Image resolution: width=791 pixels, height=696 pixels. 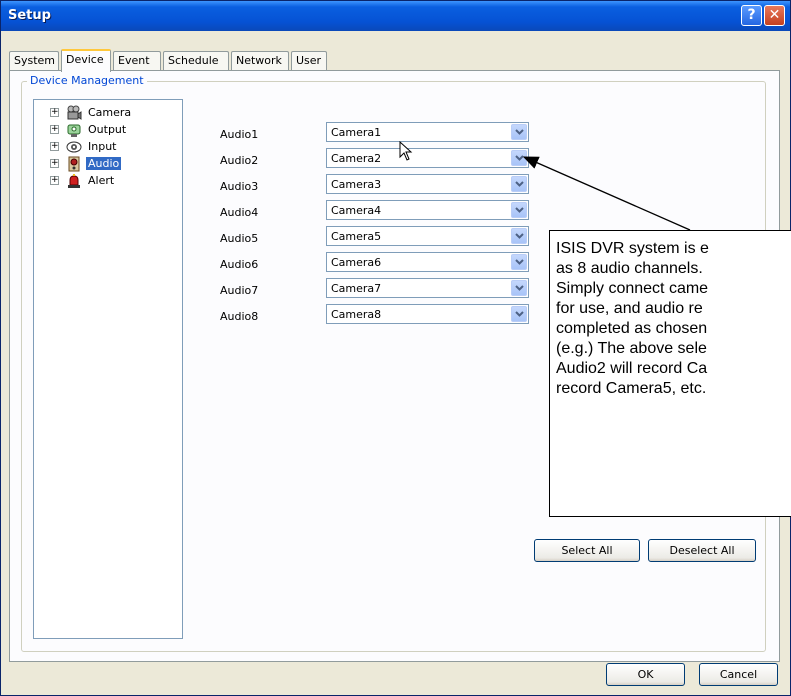 What do you see at coordinates (632, 288) in the screenshot?
I see `annotation-line: Simply connect came` at bounding box center [632, 288].